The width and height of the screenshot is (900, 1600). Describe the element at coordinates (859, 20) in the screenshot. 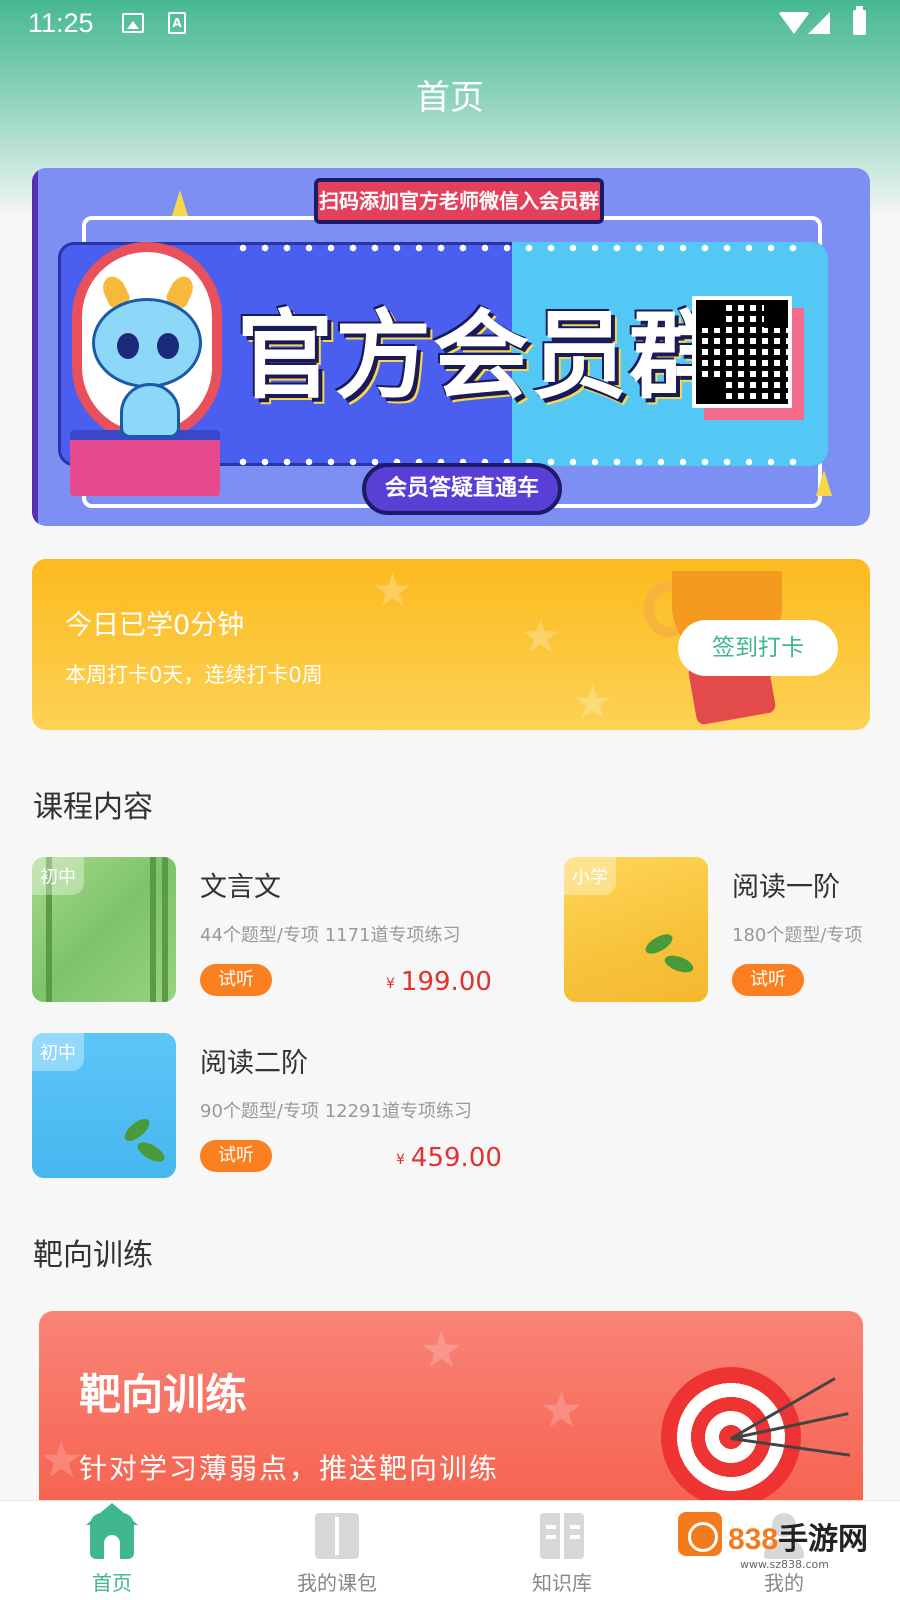

I see `battery-icon` at that location.